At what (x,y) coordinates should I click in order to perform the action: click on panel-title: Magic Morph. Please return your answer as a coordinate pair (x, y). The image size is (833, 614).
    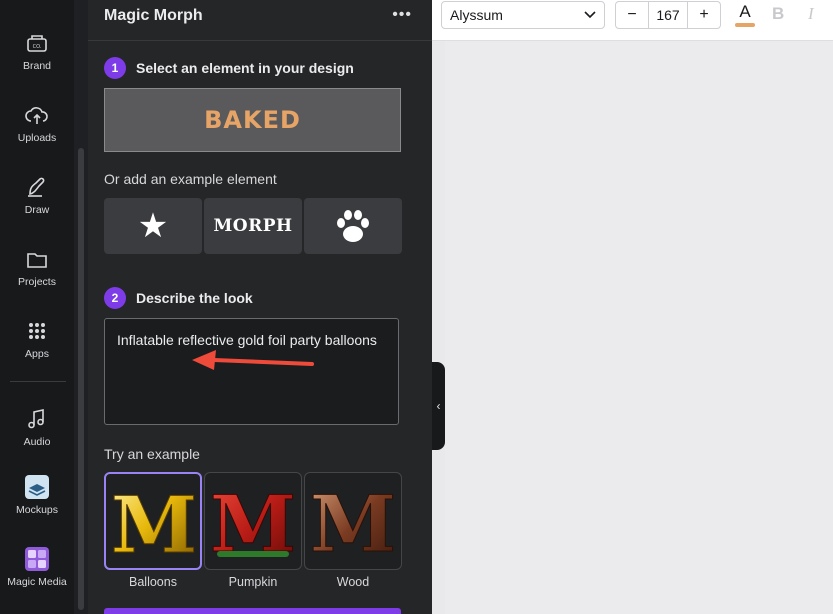
    Looking at the image, I should click on (153, 15).